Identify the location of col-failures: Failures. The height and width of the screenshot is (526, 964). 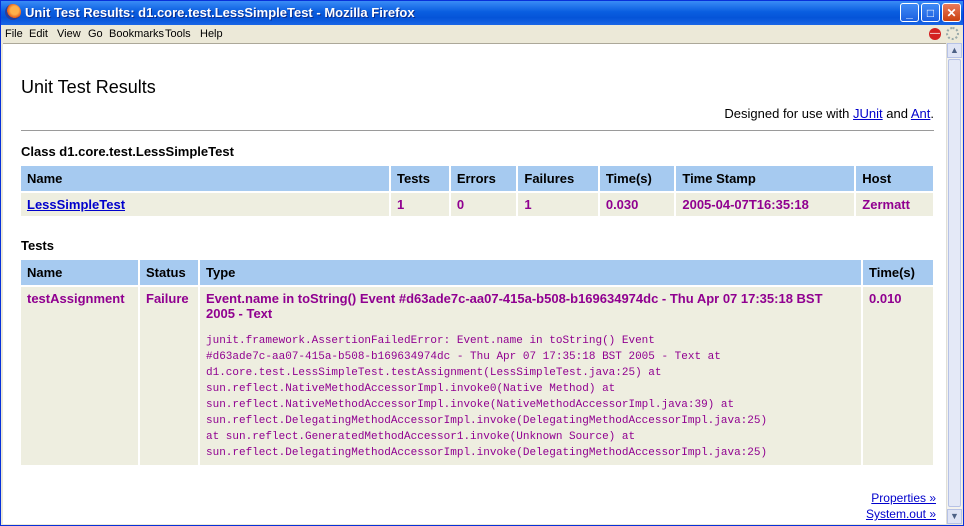
(558, 178).